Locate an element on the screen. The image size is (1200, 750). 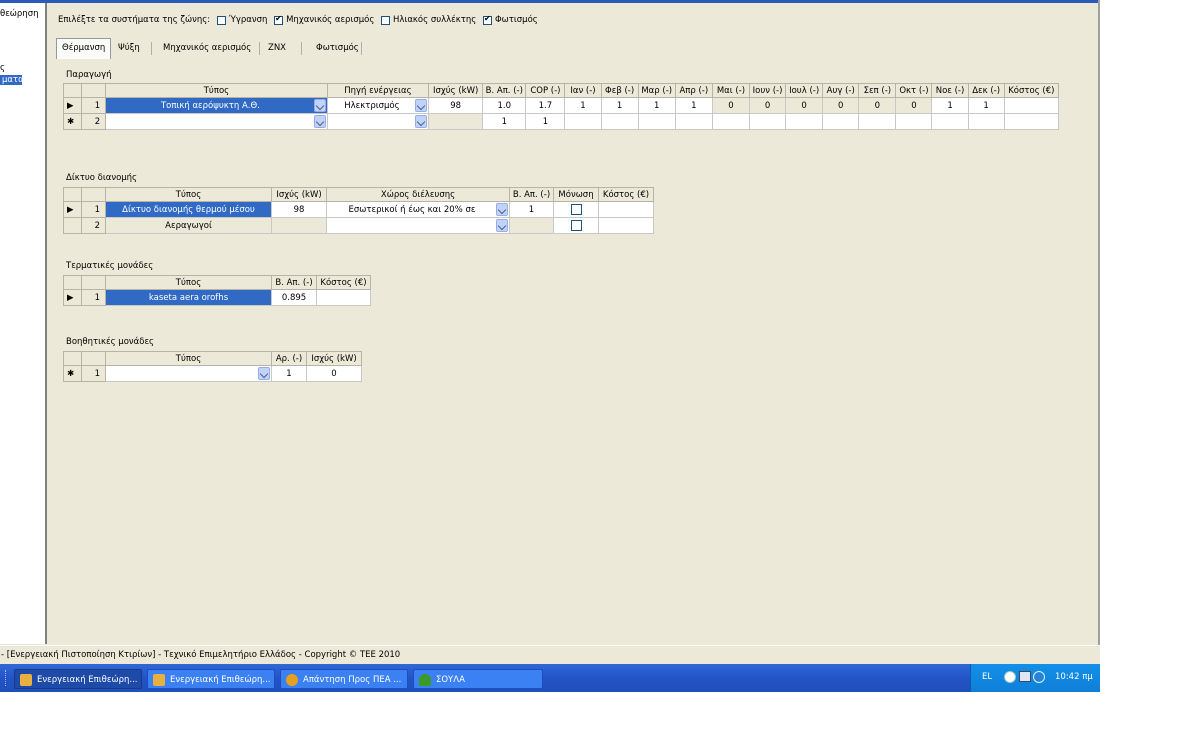
type-cell: Δίκτυο διανομής θερμού μέσου is located at coordinates (188, 209).